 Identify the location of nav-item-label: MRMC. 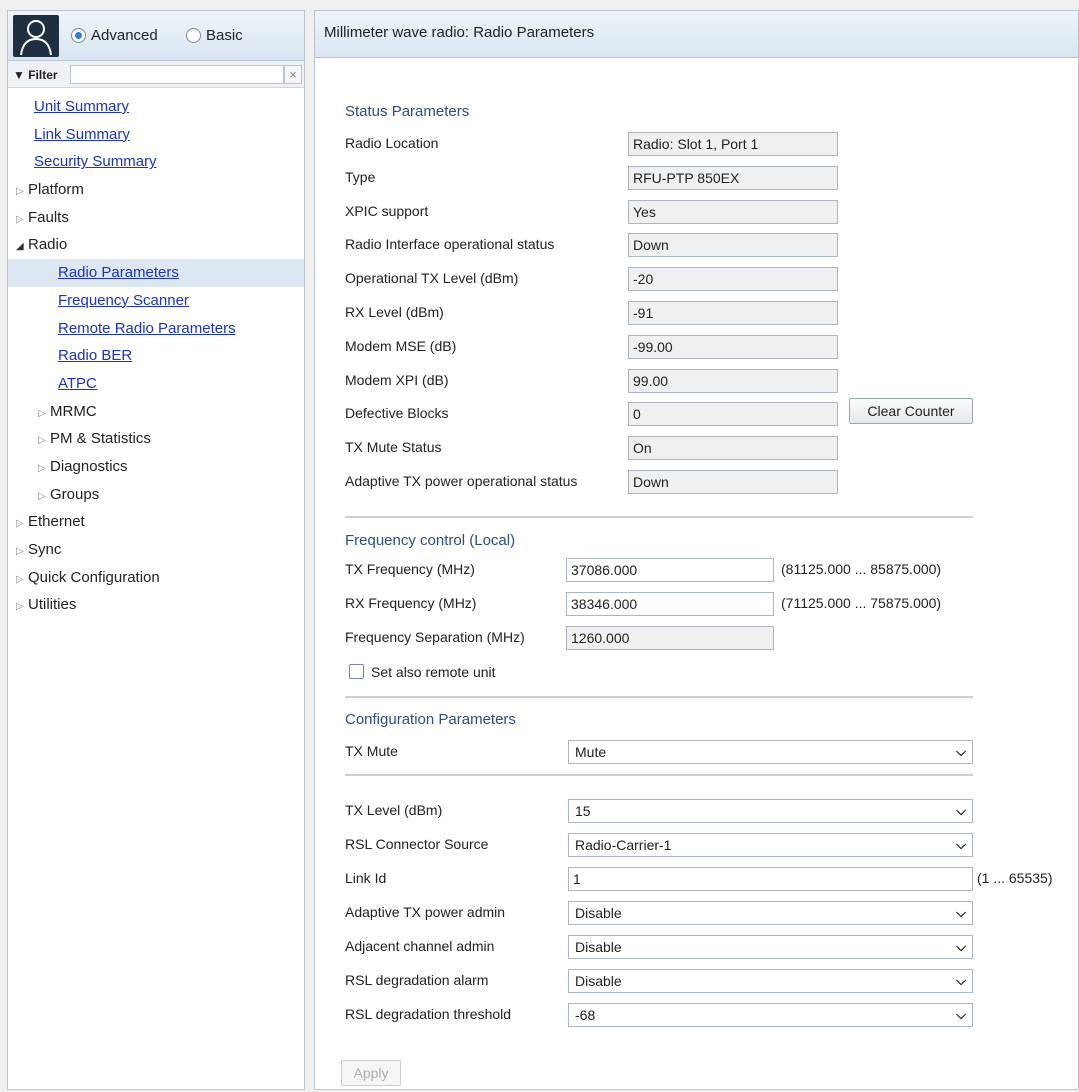
(73, 411).